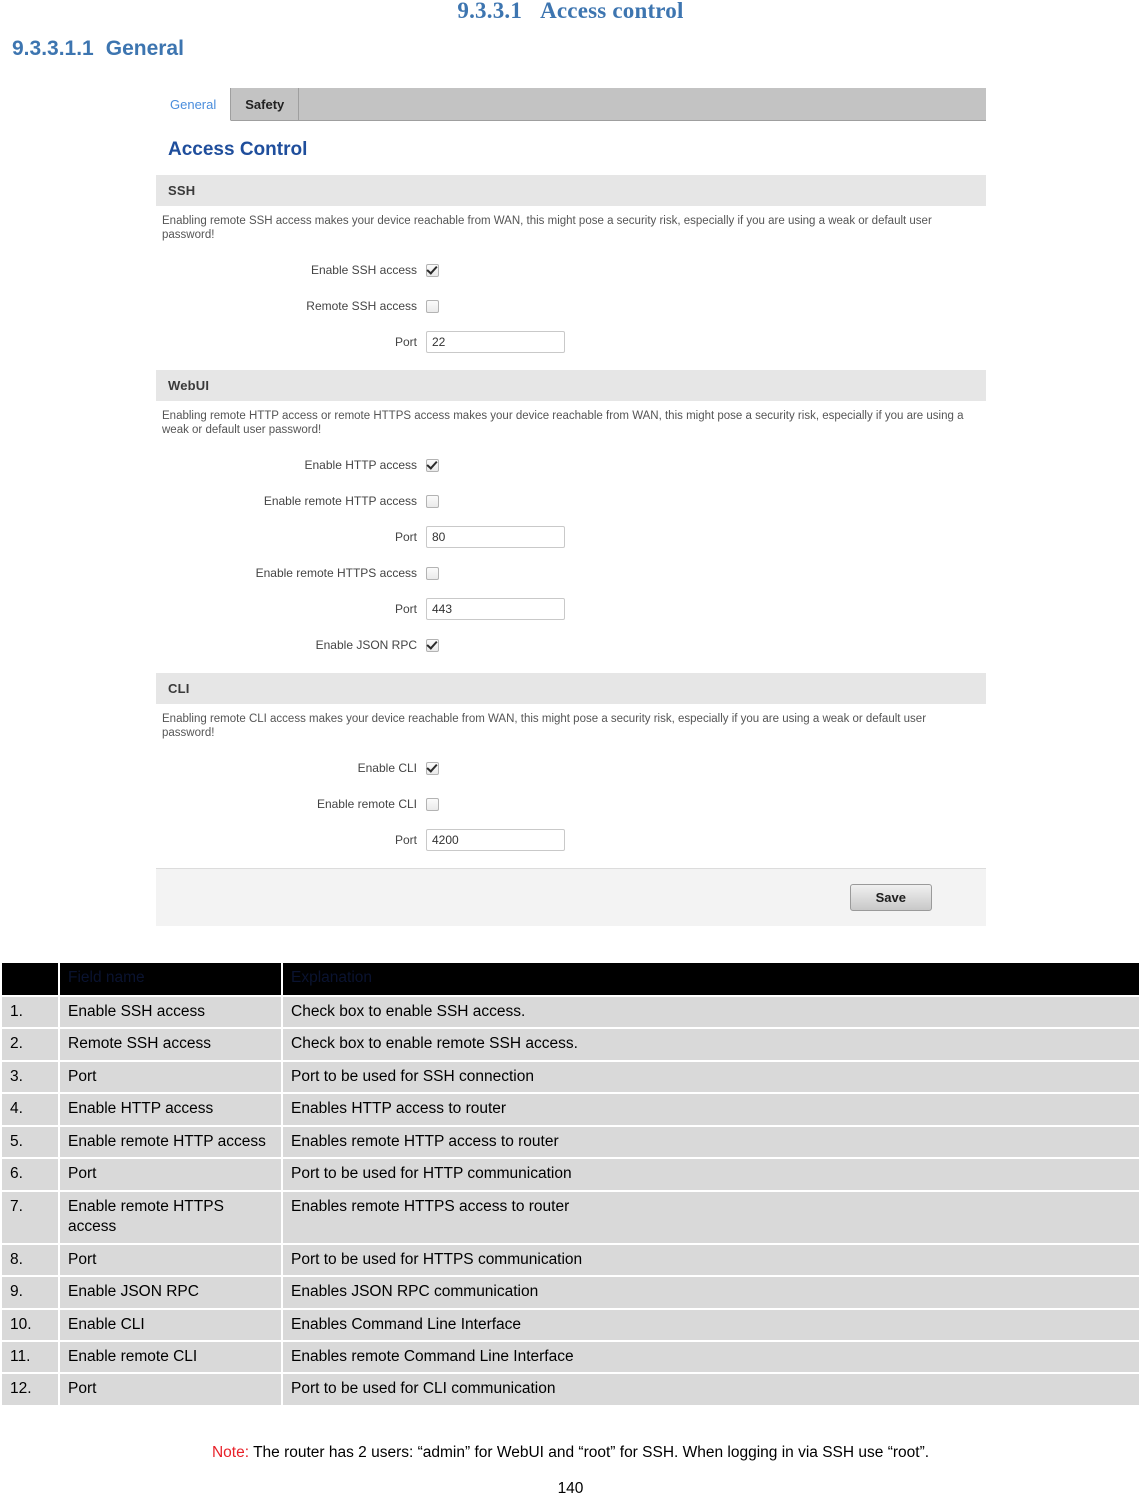 The height and width of the screenshot is (1508, 1141). What do you see at coordinates (570, 1488) in the screenshot?
I see `page-number: 140` at bounding box center [570, 1488].